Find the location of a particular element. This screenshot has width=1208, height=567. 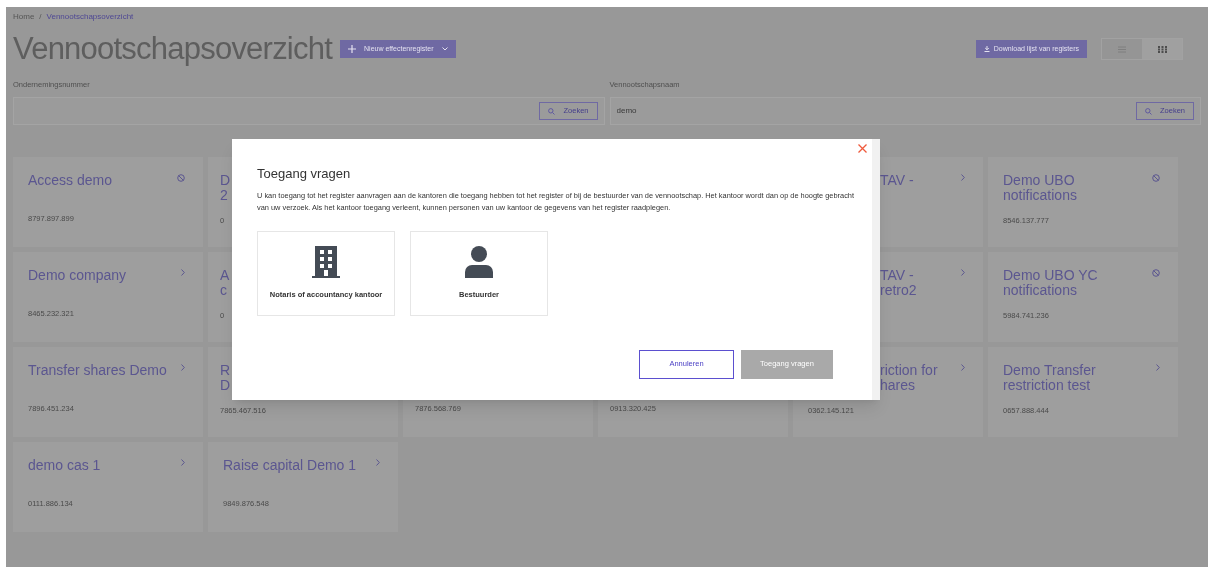

scrollbar is located at coordinates (876, 269).